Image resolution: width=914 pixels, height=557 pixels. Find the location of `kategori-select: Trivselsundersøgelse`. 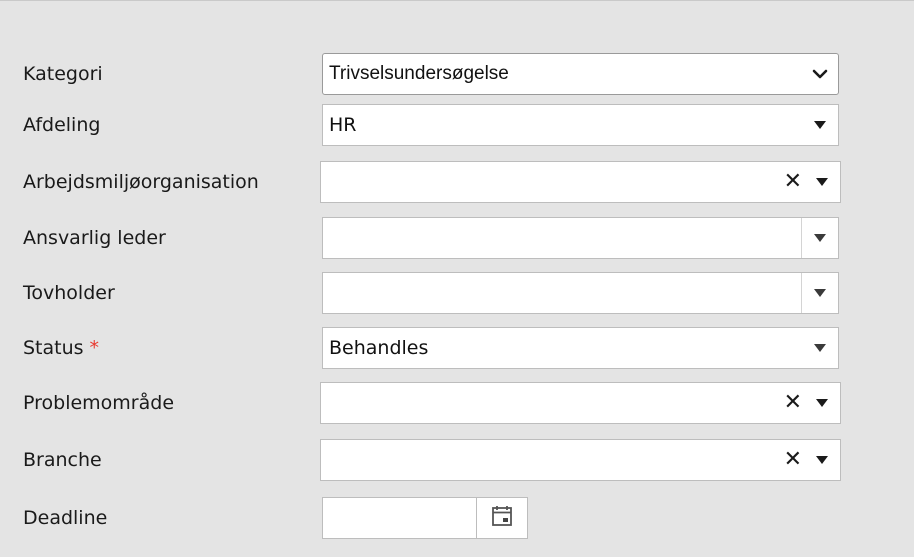

kategori-select: Trivselsundersøgelse is located at coordinates (580, 74).